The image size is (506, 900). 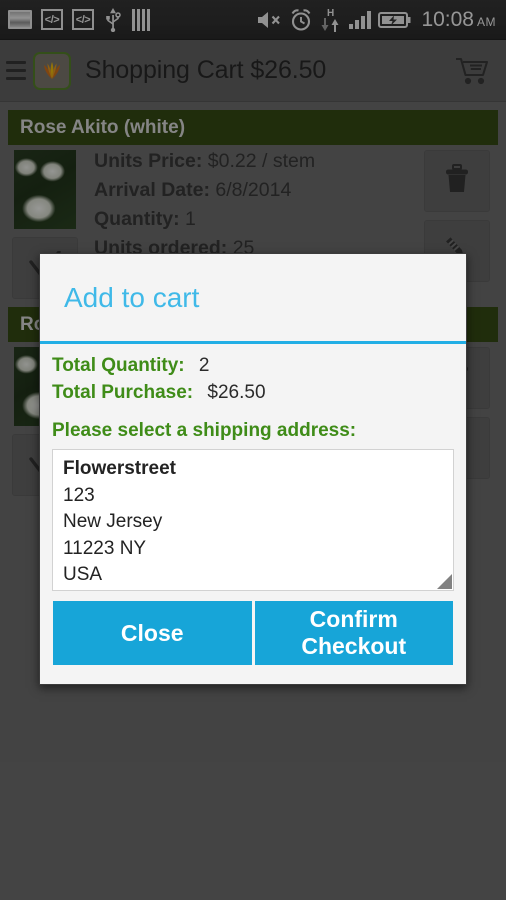 What do you see at coordinates (113, 521) in the screenshot?
I see `address-city: New Jersey` at bounding box center [113, 521].